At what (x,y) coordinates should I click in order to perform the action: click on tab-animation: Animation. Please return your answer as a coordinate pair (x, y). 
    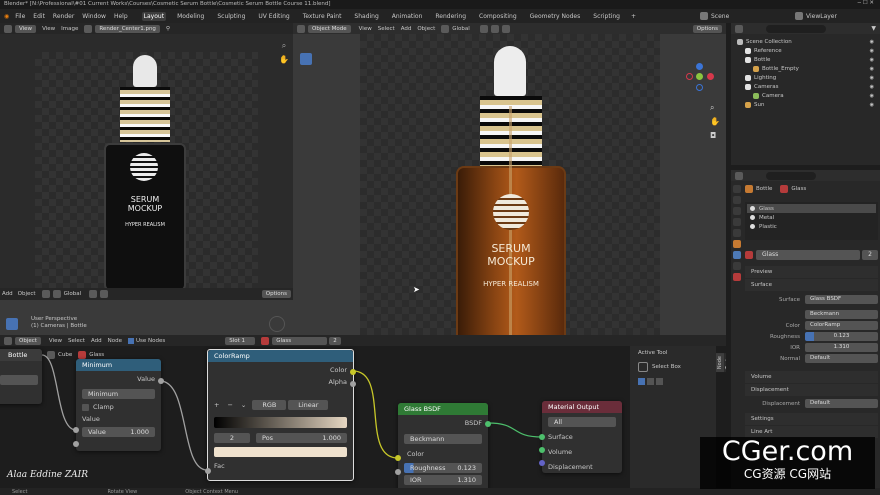
    Looking at the image, I should click on (407, 16).